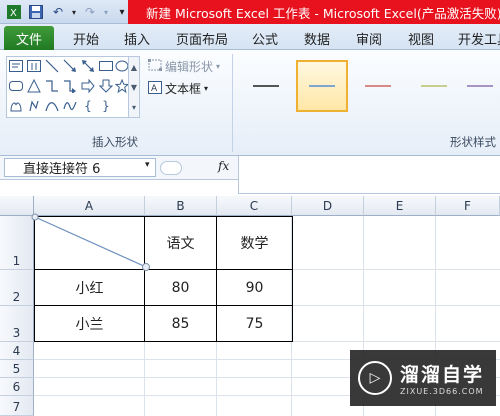 This screenshot has width=500, height=416. I want to click on edit-shape-button: 编辑形状 ▾, so click(184, 66).